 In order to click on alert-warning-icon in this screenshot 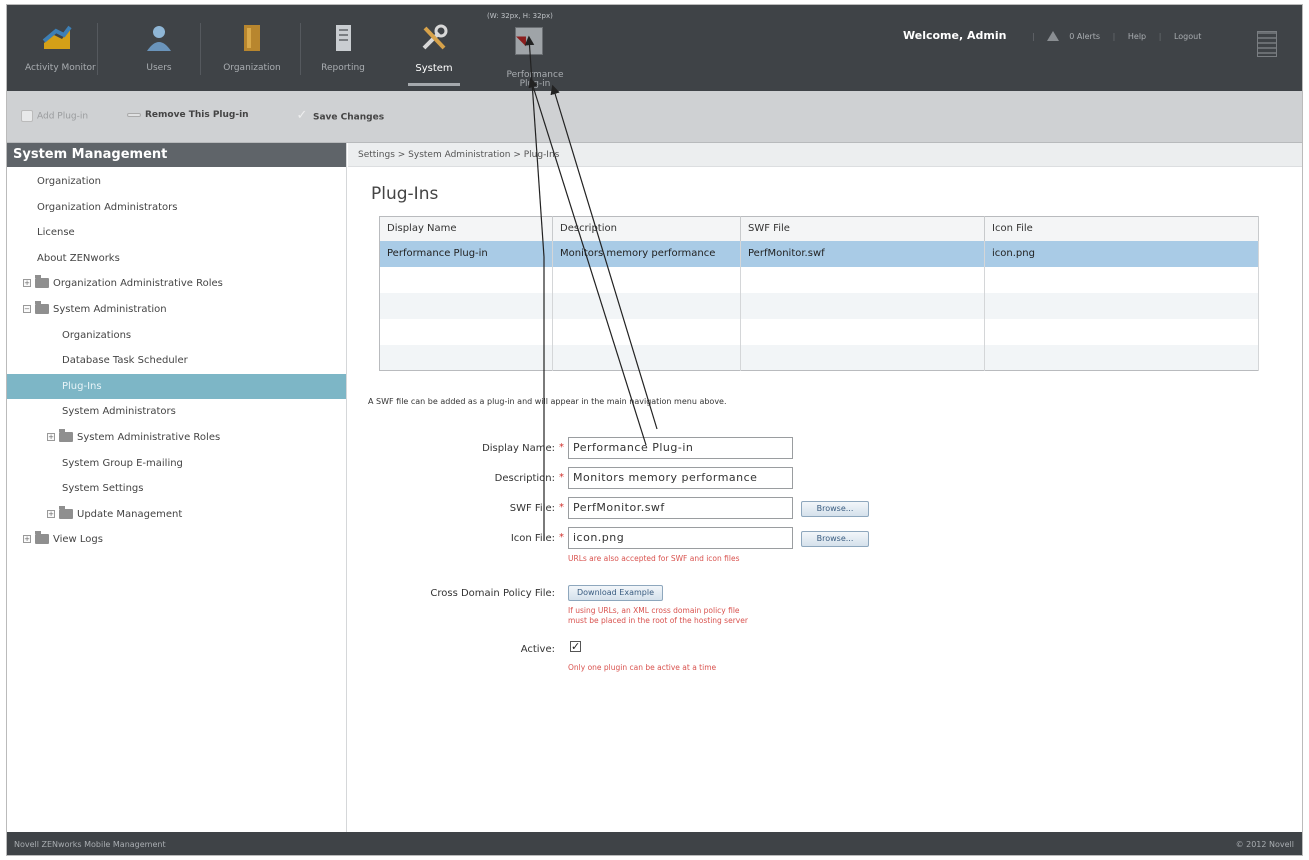, I will do `click(1053, 36)`.